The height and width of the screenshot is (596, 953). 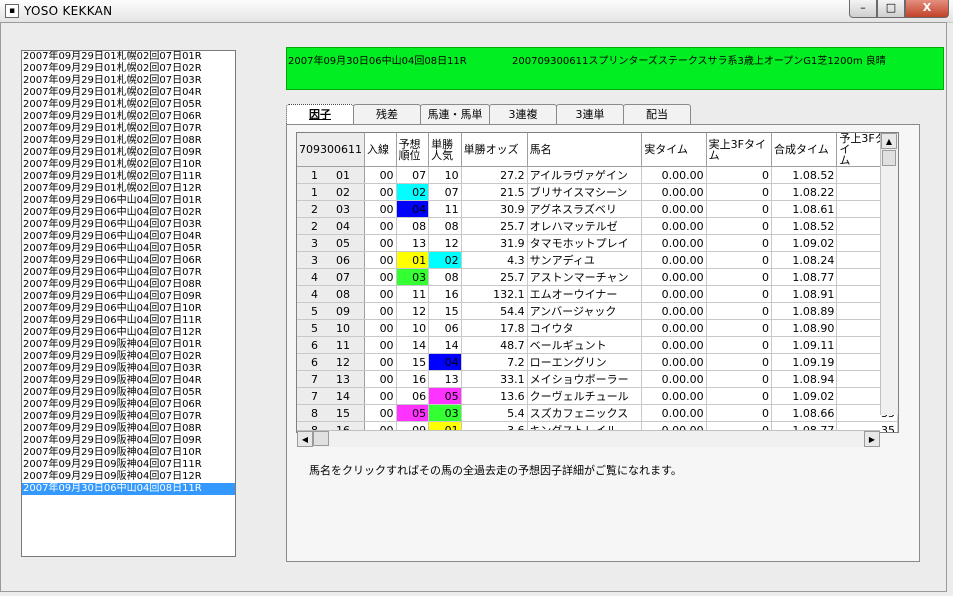 I want to click on row-header: 3 05, so click(x=331, y=243).